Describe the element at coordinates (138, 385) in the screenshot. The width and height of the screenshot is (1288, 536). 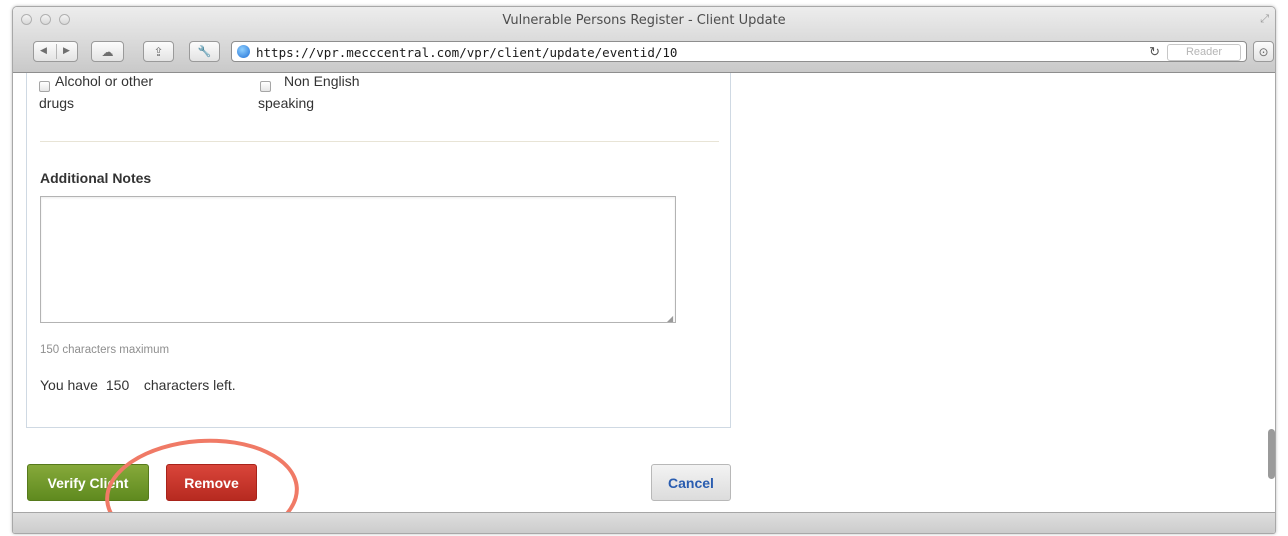
I see `characters-left-line: You have 150 characters left.` at that location.